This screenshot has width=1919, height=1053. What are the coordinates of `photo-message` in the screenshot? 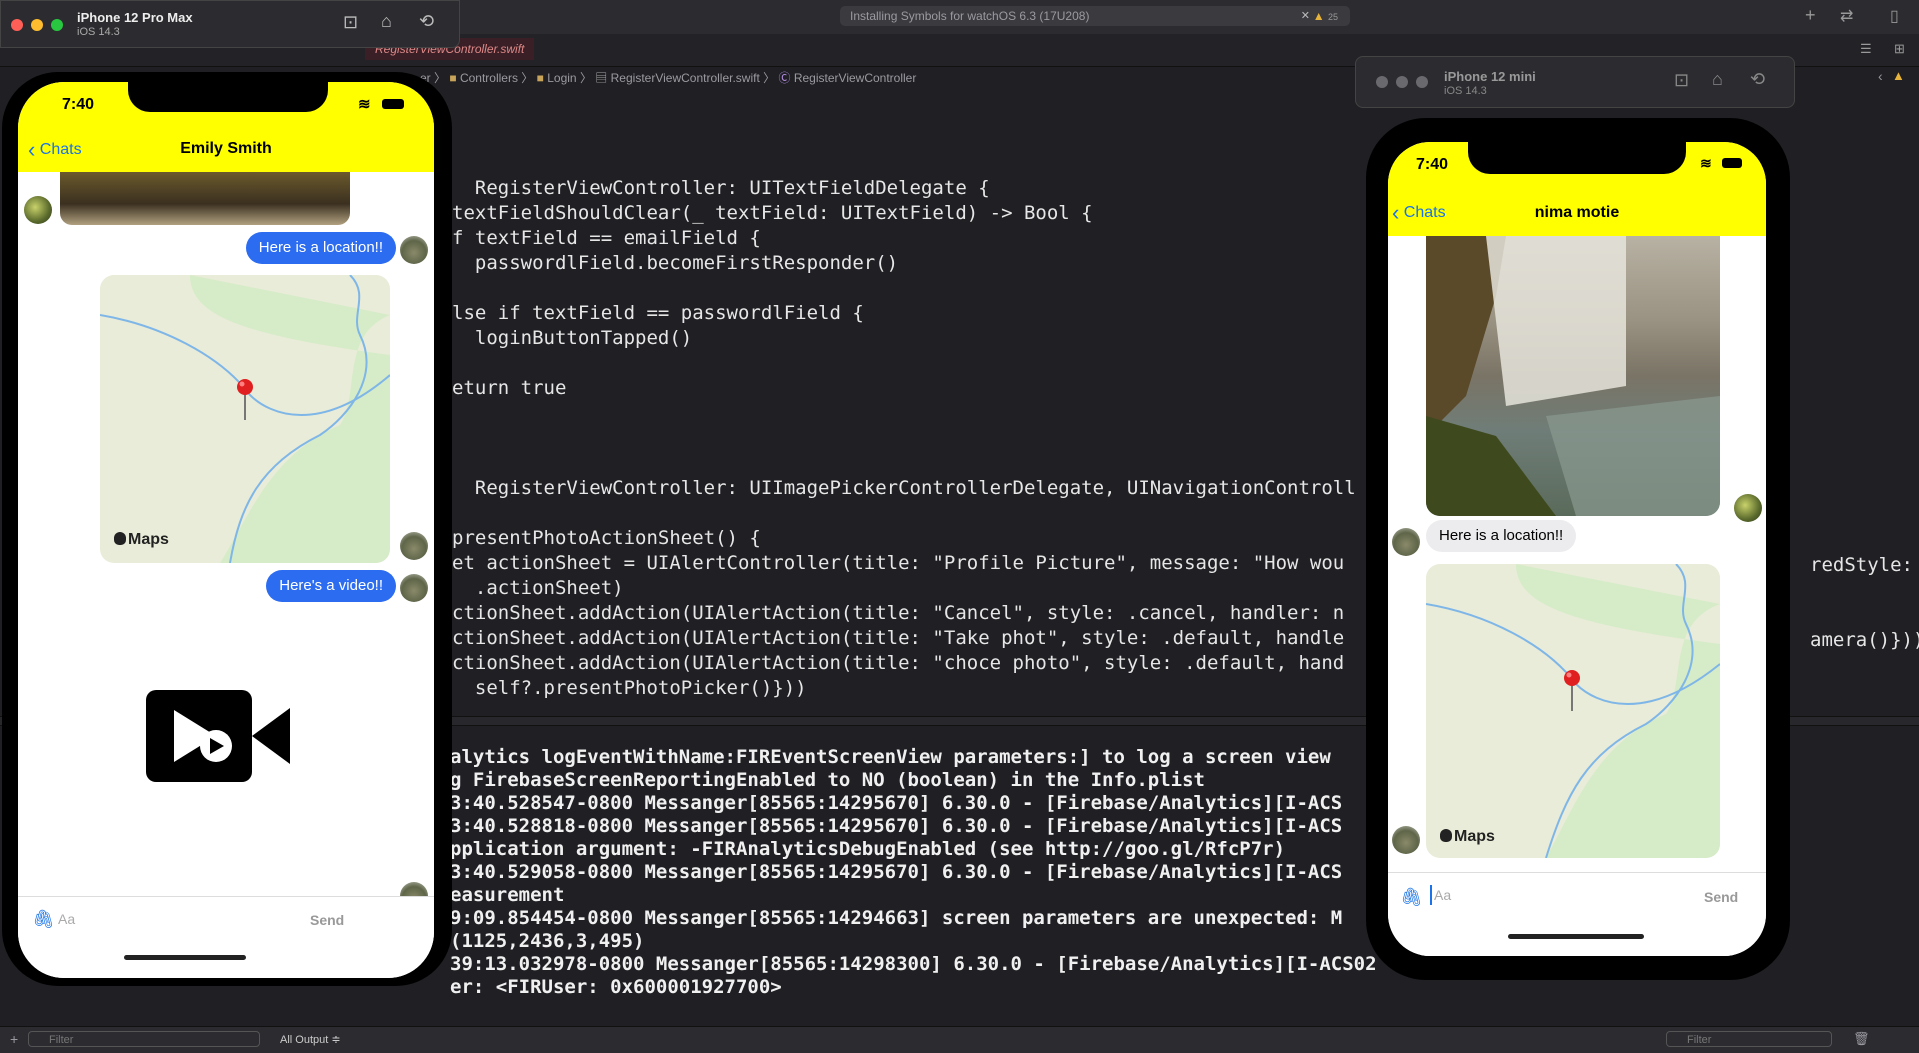 It's located at (1573, 376).